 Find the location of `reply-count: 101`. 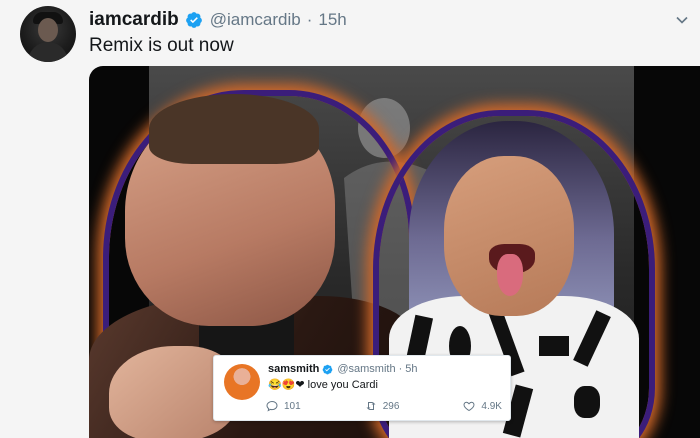

reply-count: 101 is located at coordinates (292, 406).